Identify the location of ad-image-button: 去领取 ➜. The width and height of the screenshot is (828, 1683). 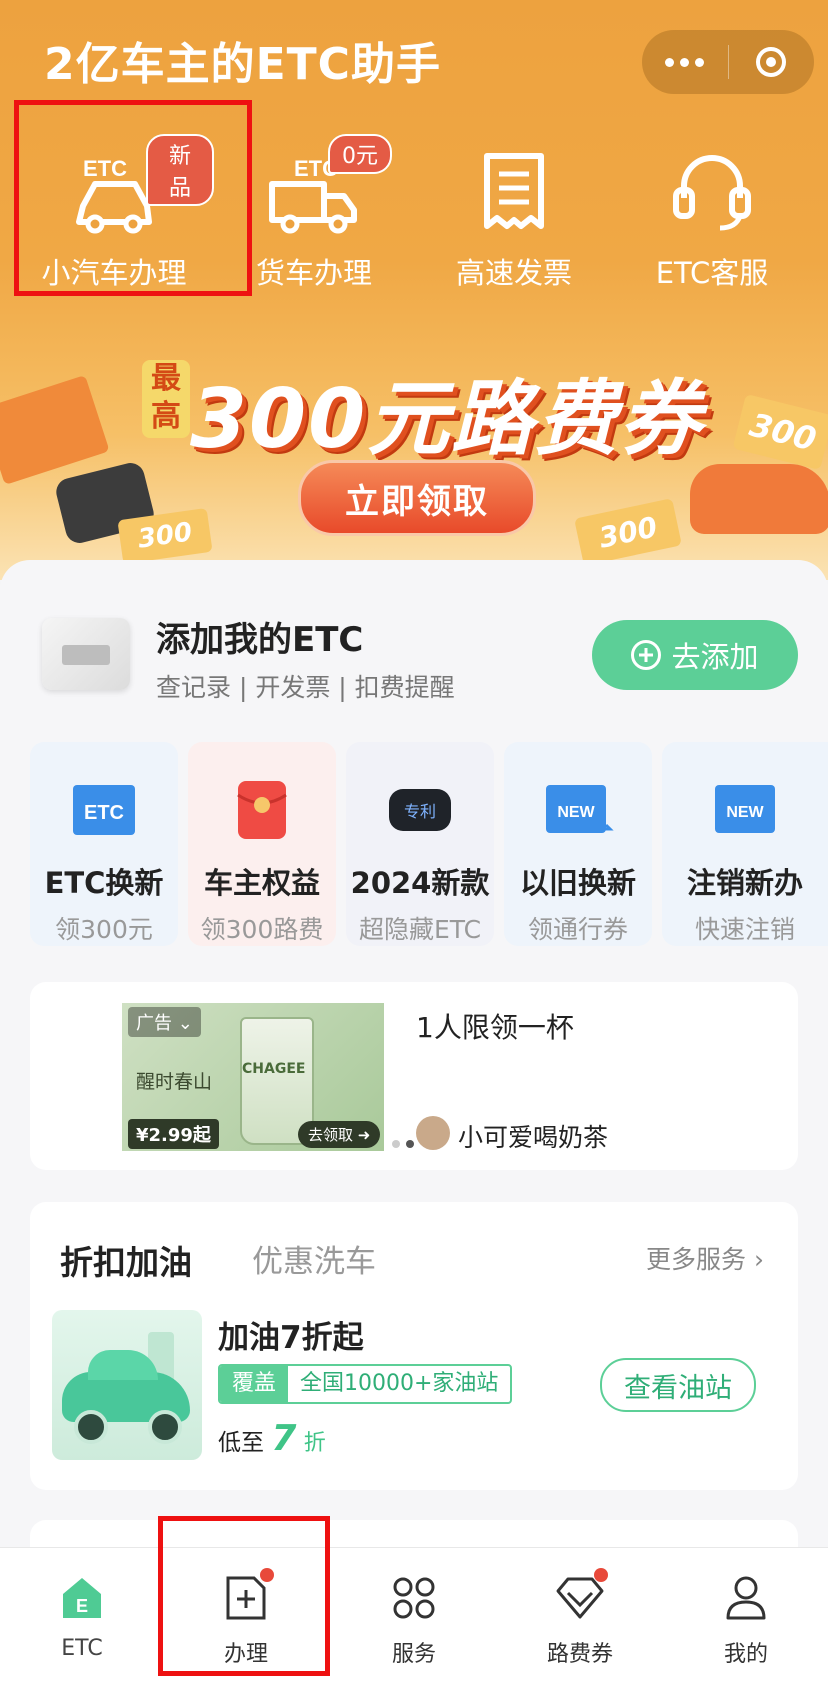
(339, 1134).